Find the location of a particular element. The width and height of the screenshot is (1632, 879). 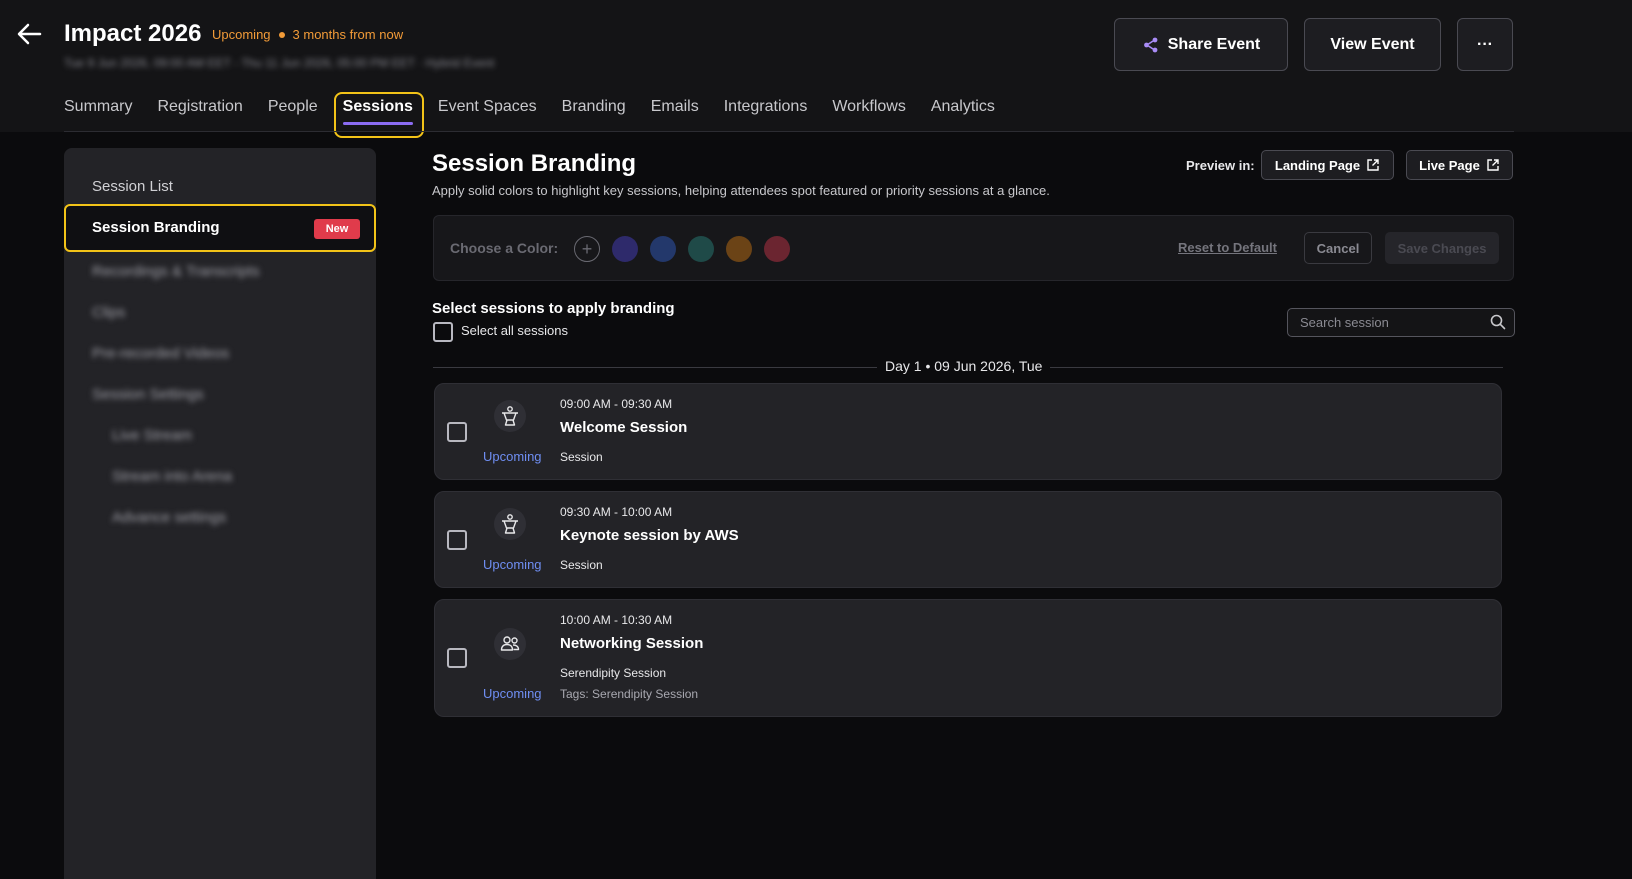

day-label: Day 1 • 09 Jun 2026, Tue is located at coordinates (964, 366).